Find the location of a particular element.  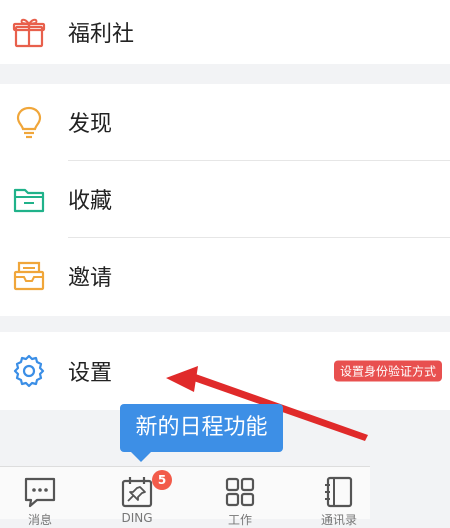

gift-icon is located at coordinates (29, 33).